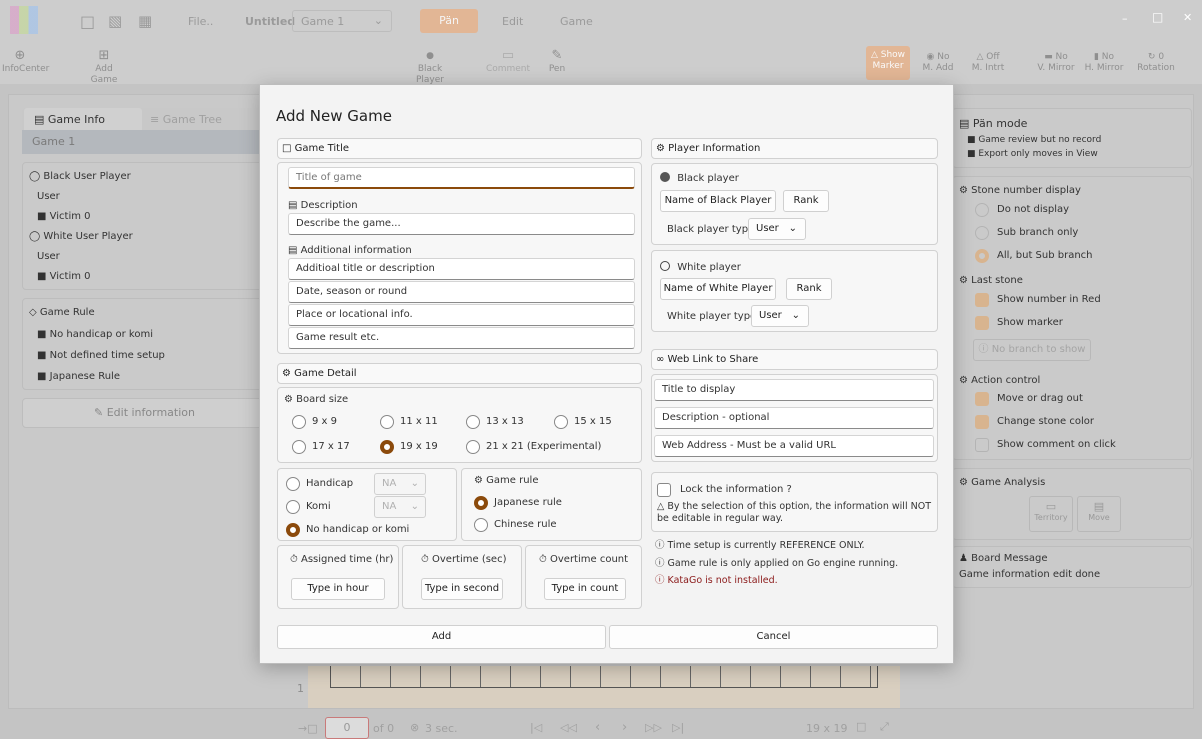  What do you see at coordinates (982, 233) in the screenshot?
I see `stone-sub-branch-radio` at bounding box center [982, 233].